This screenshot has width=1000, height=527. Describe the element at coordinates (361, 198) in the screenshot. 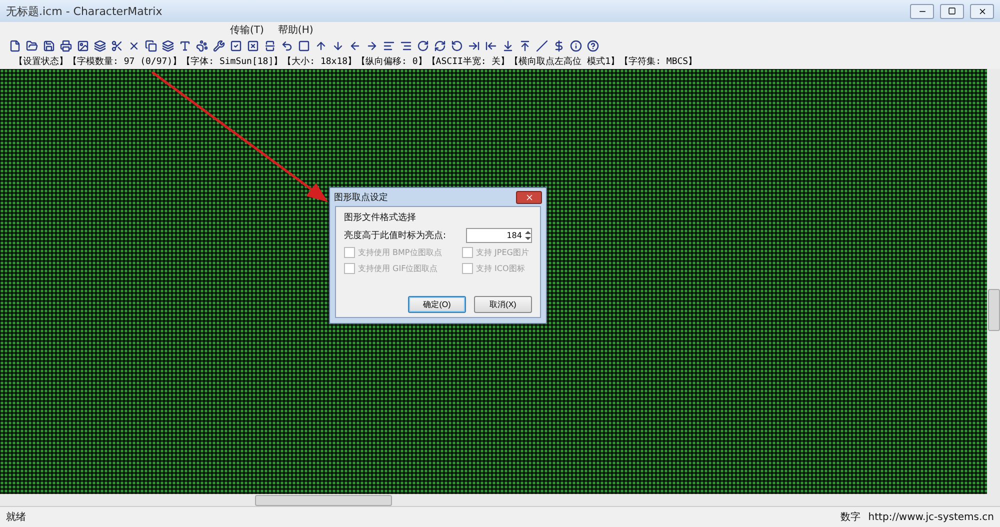

I see `dialog-title: 图形取点设定` at that location.